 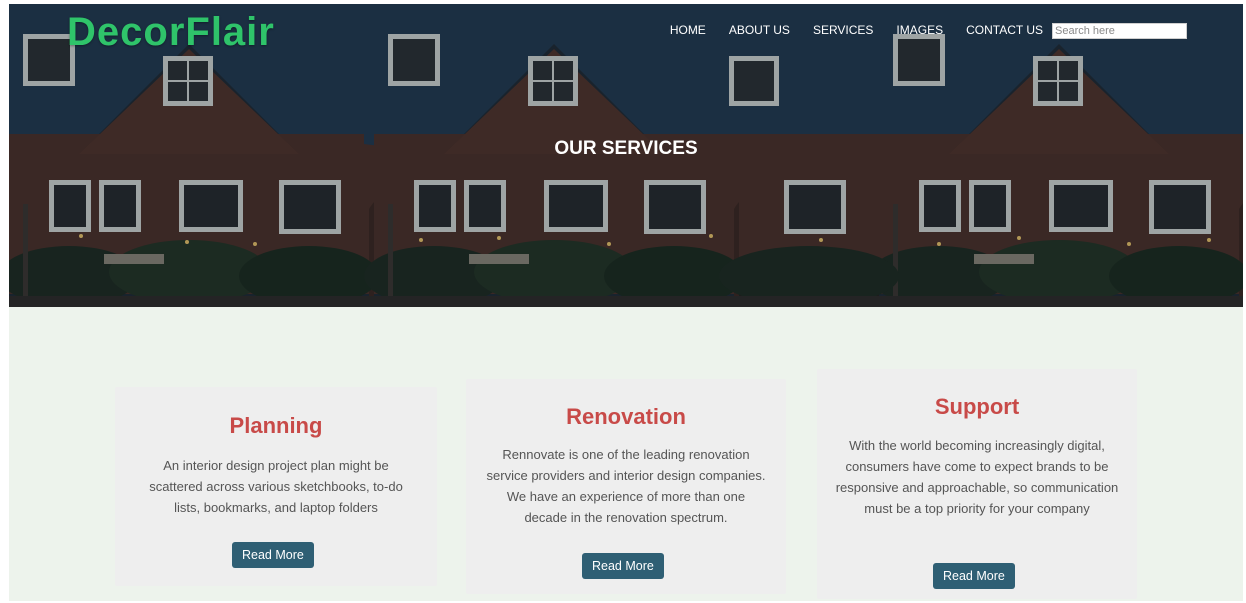 I want to click on nav-contact-us: CONTACT US, so click(x=1004, y=30).